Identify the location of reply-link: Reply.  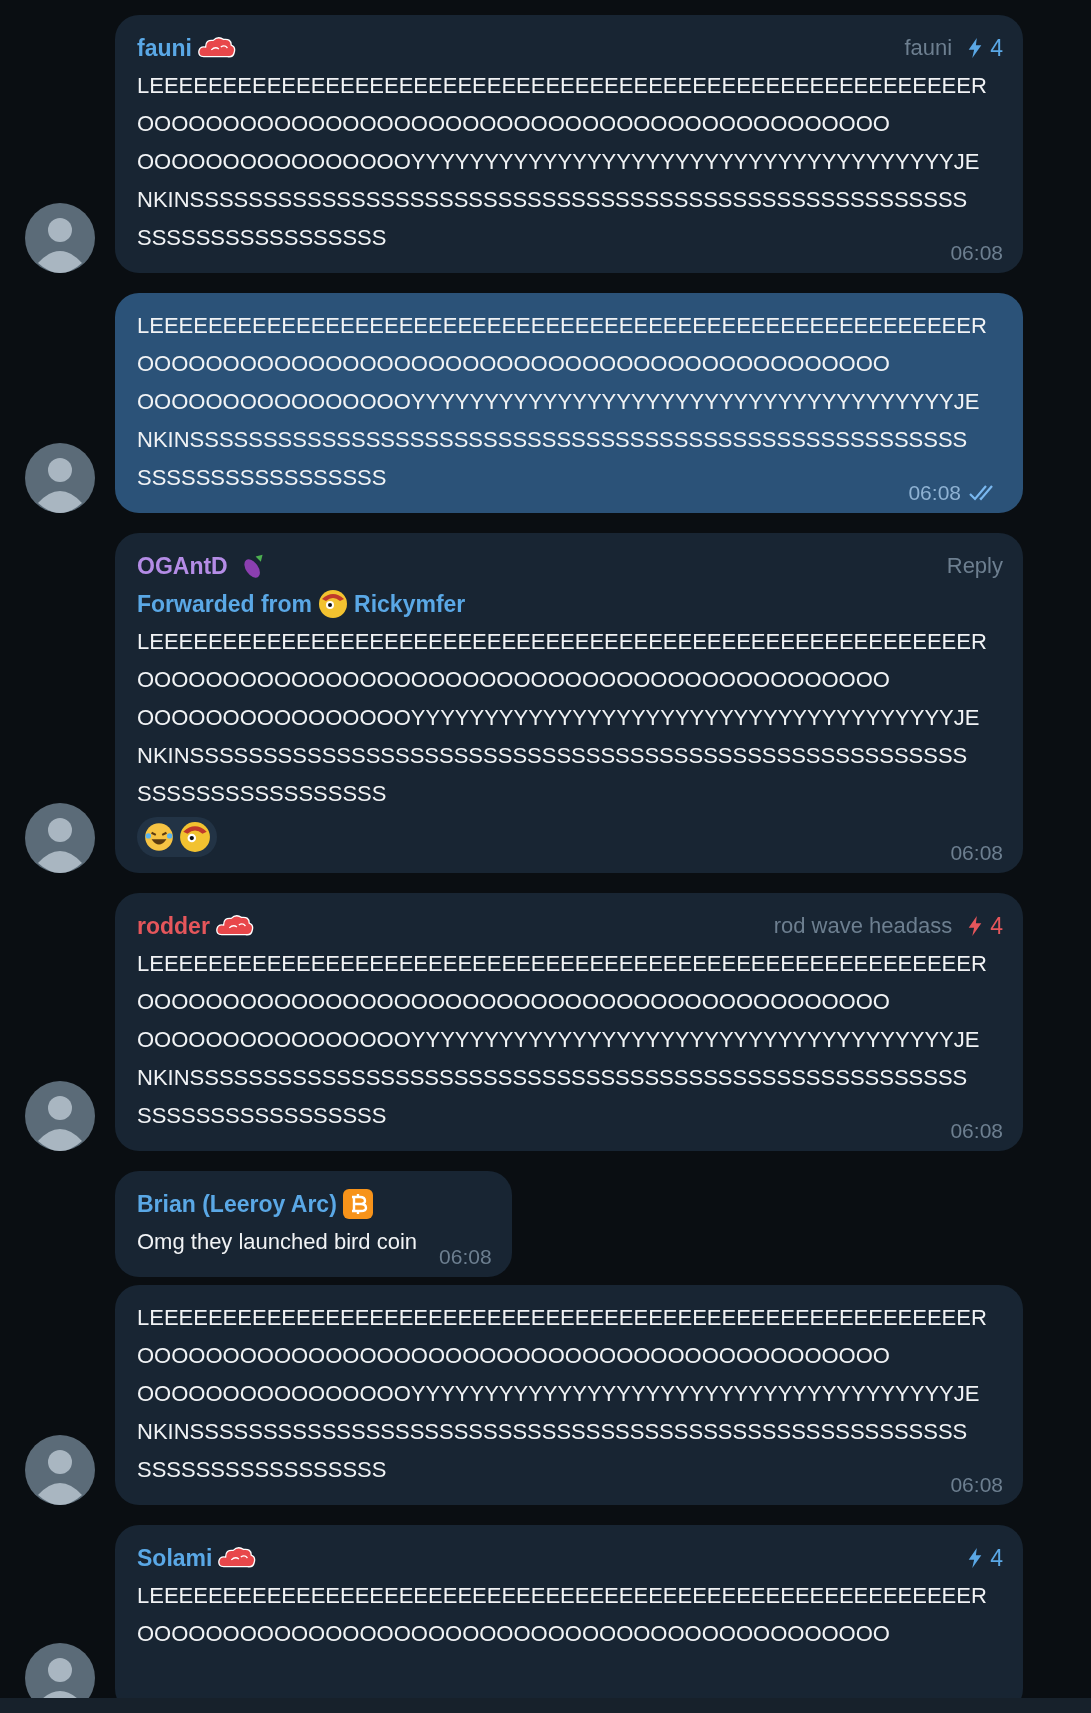
(974, 566).